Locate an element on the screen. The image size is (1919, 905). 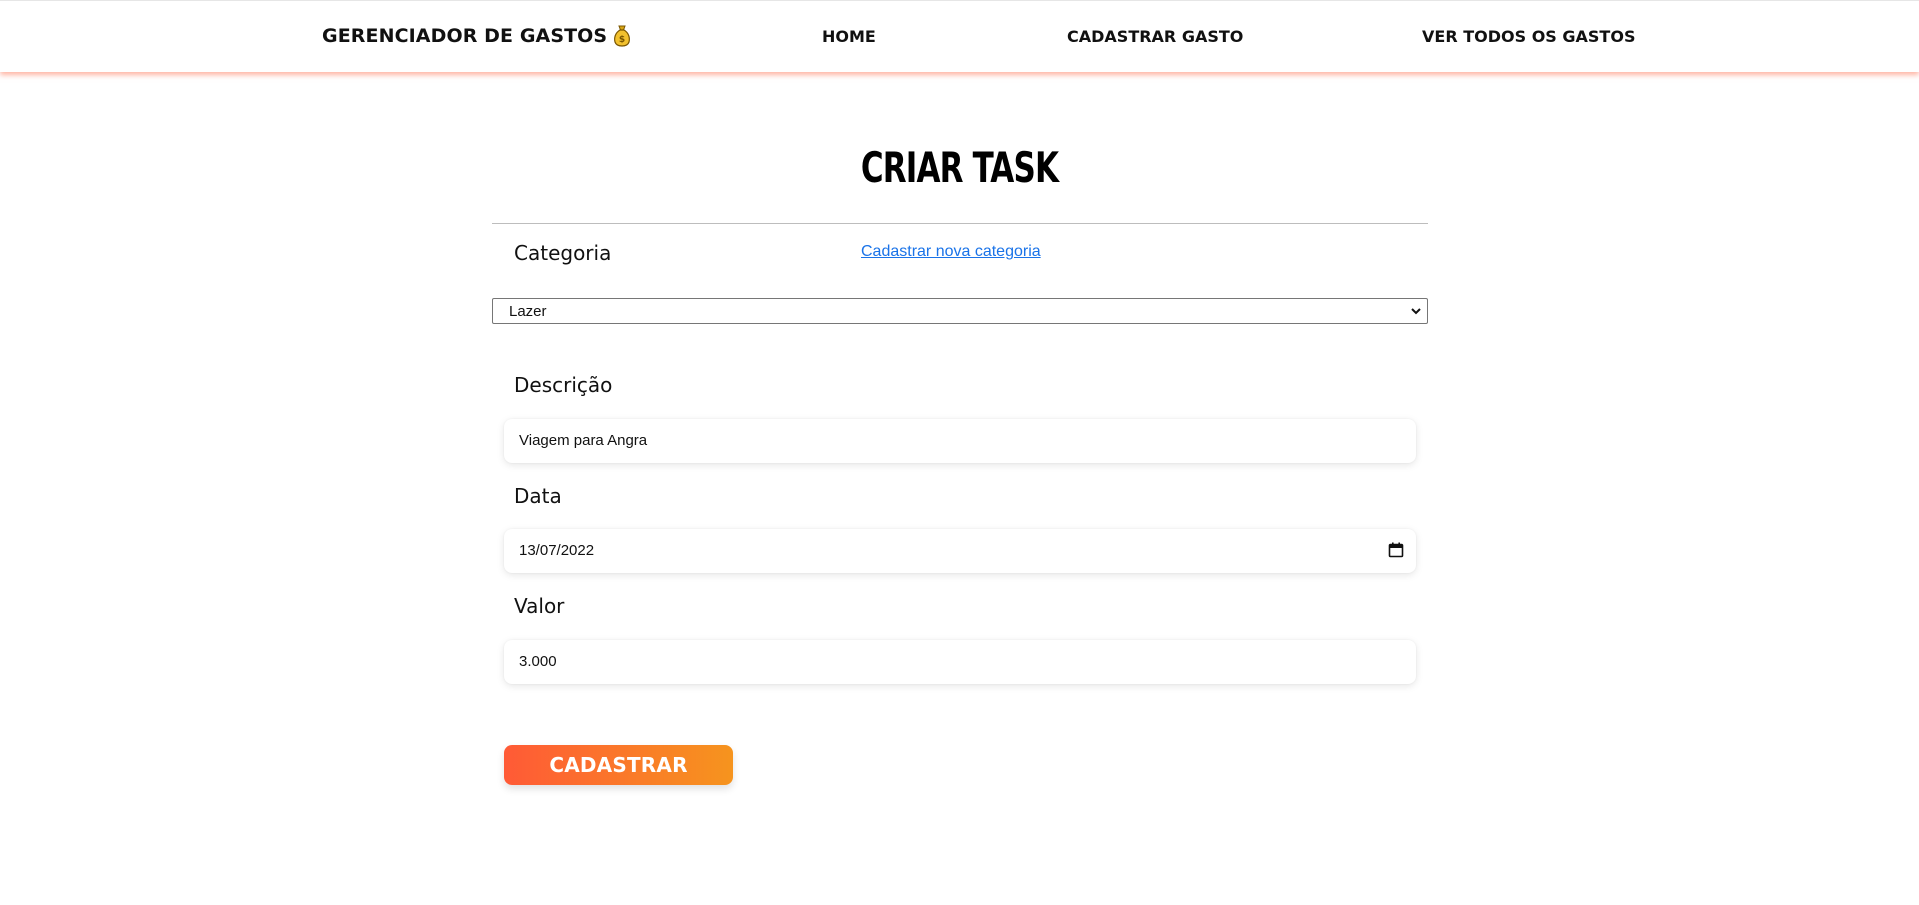
value-input: 3.000 is located at coordinates (960, 662).